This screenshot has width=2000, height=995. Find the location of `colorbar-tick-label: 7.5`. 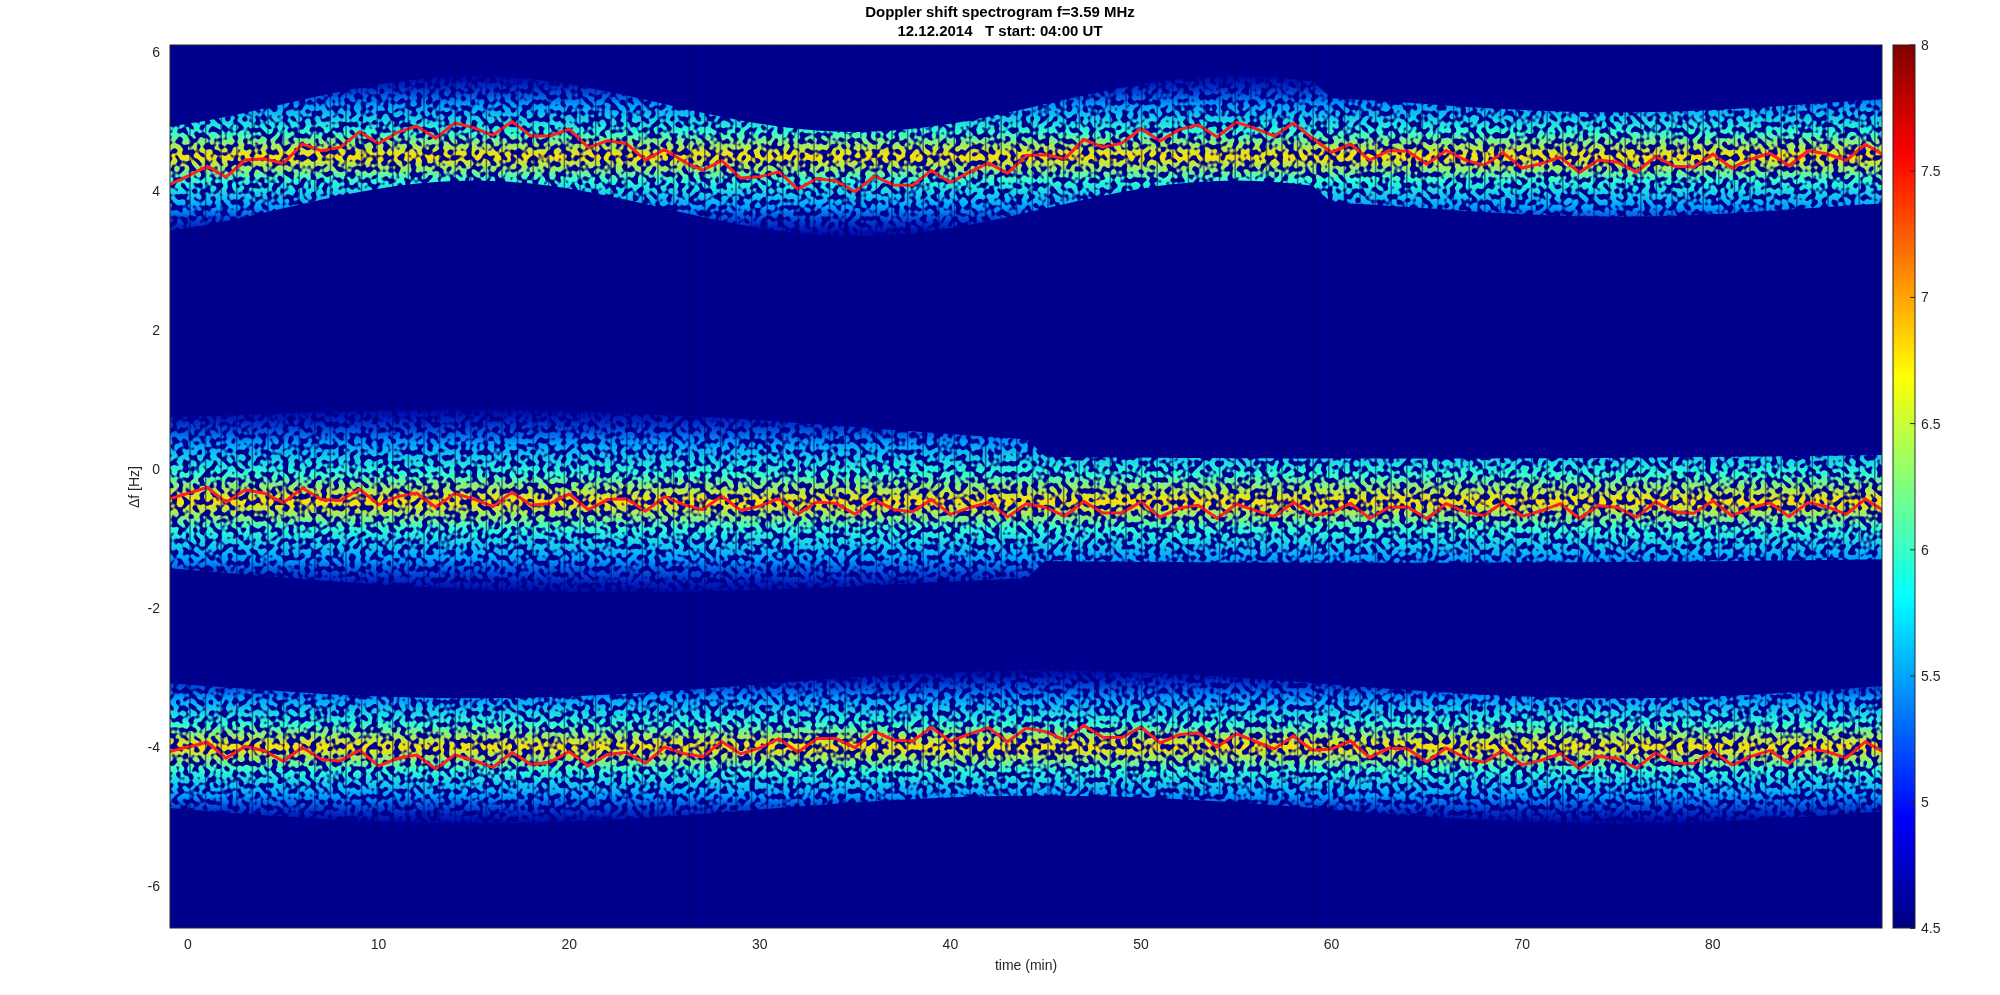

colorbar-tick-label: 7.5 is located at coordinates (1931, 171).